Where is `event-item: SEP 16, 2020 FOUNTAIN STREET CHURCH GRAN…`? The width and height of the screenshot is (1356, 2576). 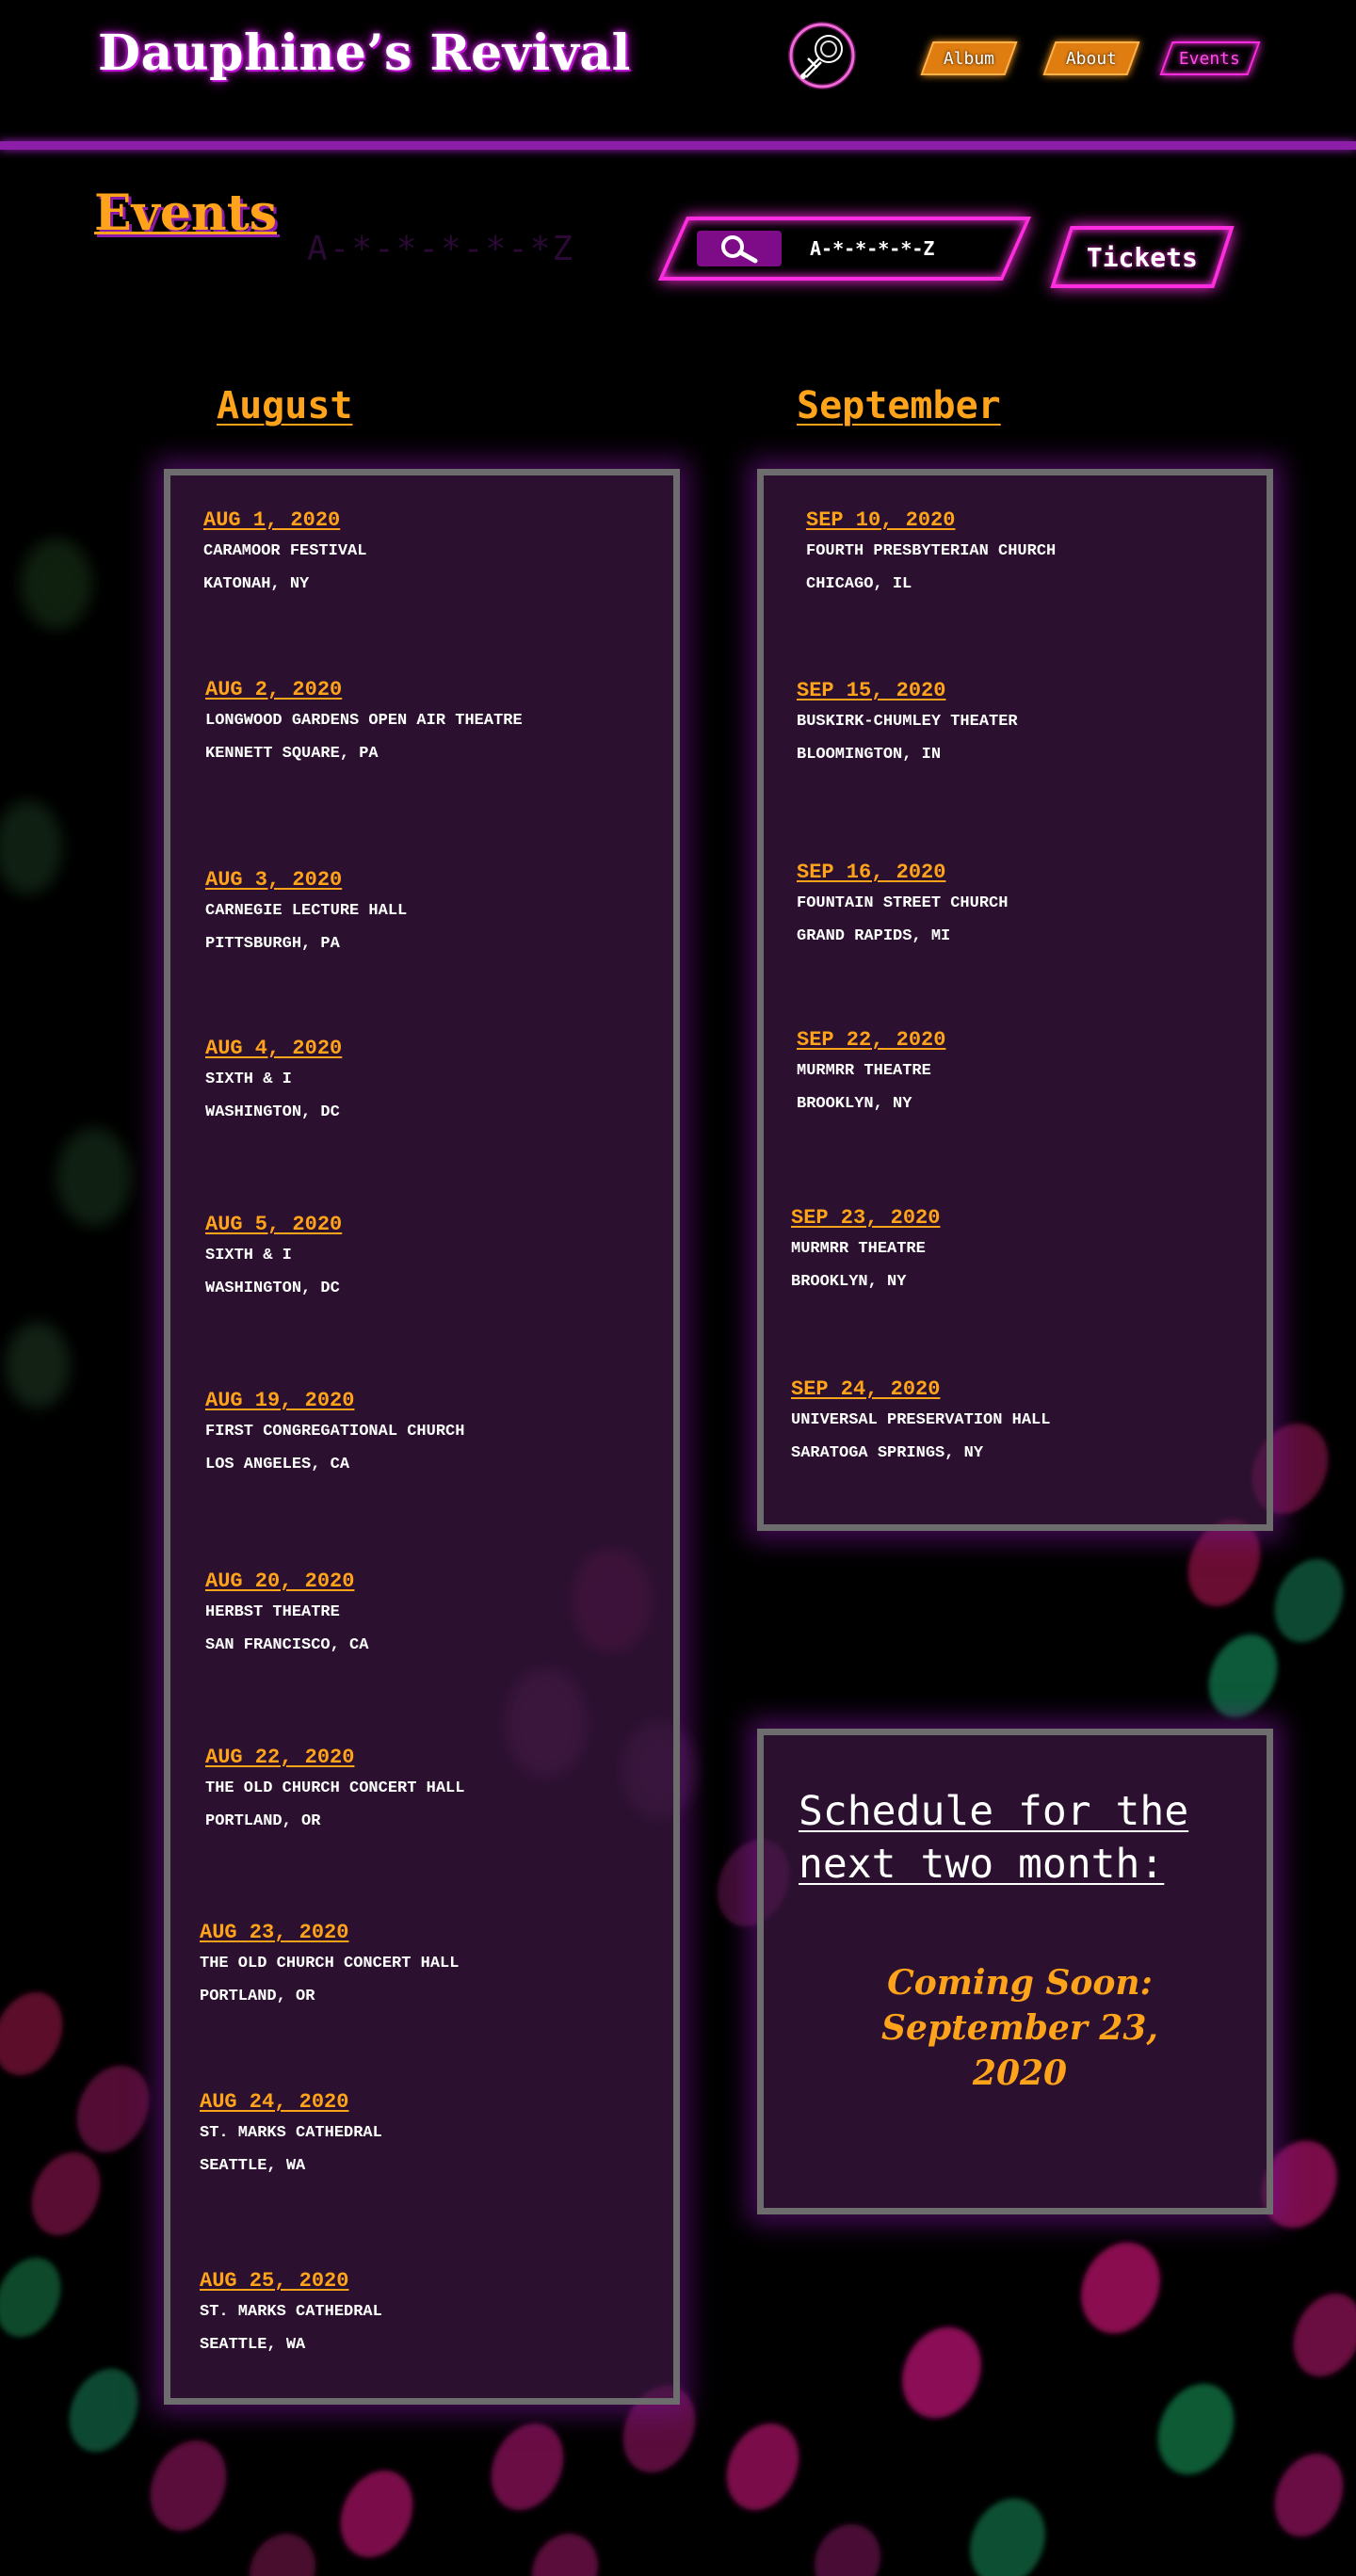 event-item: SEP 16, 2020 FOUNTAIN STREET CHURCH GRAN… is located at coordinates (903, 906).